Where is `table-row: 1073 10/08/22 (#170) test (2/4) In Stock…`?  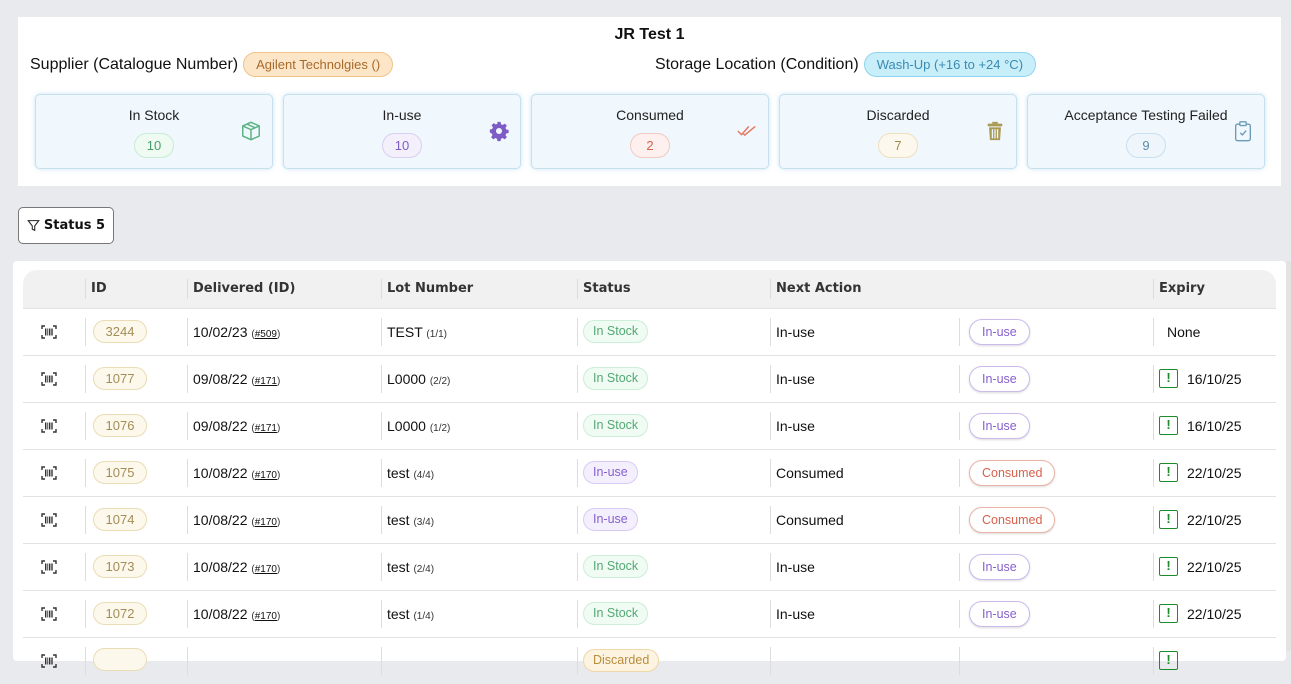
table-row: 1073 10/08/22 (#170) test (2/4) In Stock… is located at coordinates (649, 566).